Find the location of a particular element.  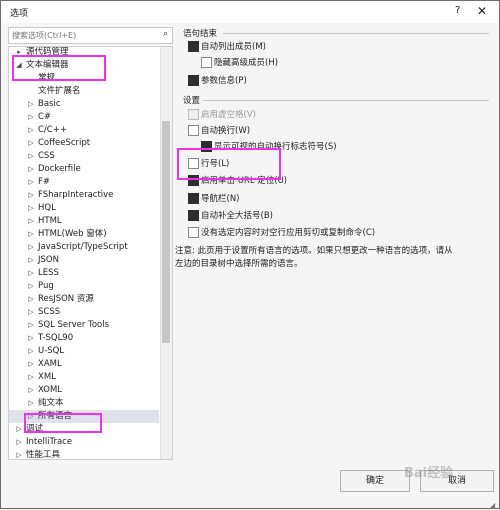

search-box: ⌕ is located at coordinates (90, 35).